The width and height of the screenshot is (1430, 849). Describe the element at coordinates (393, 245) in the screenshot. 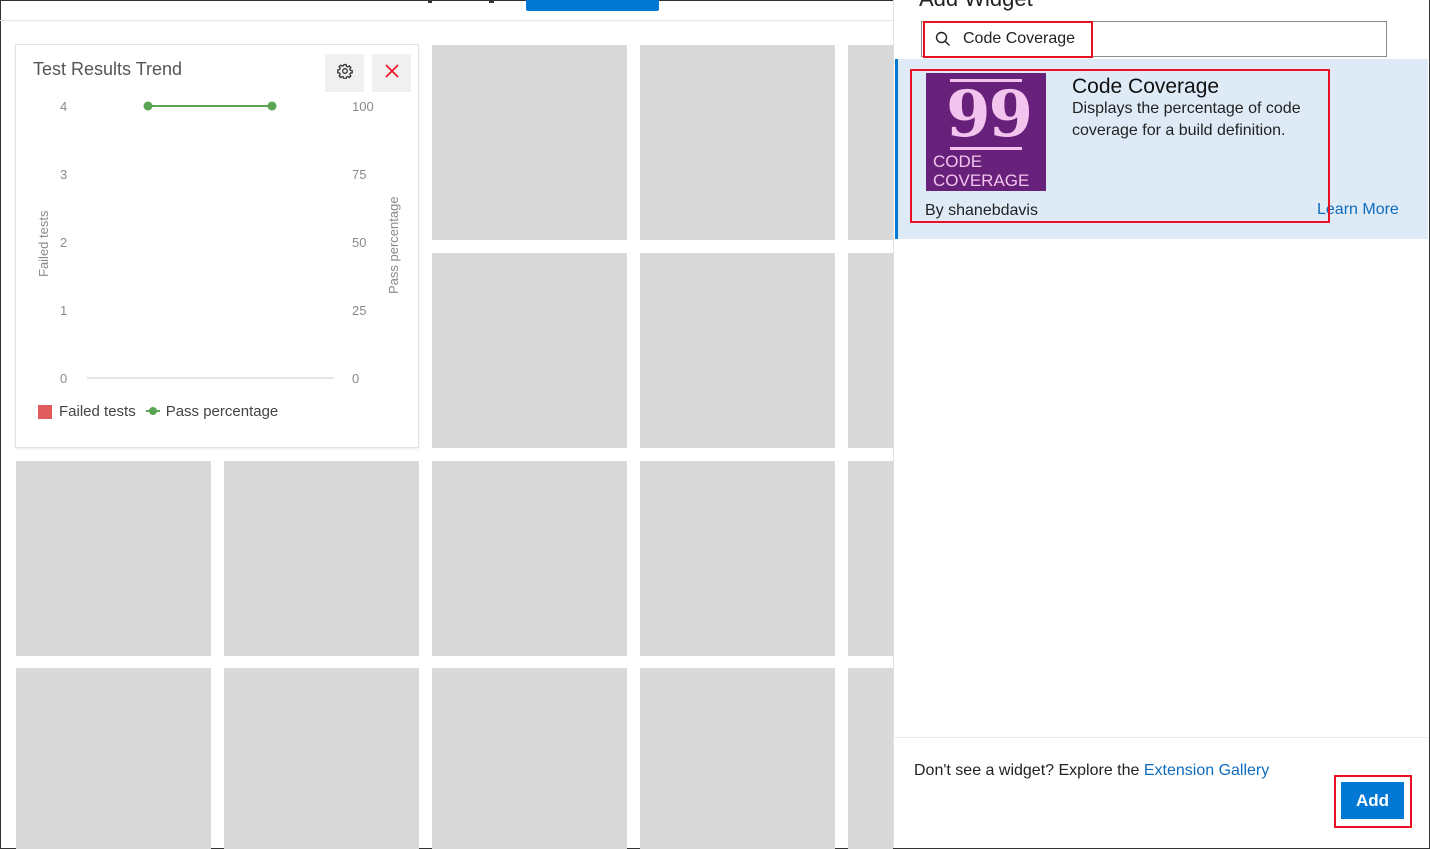

I see `right-axis-label: Pass percentage` at that location.